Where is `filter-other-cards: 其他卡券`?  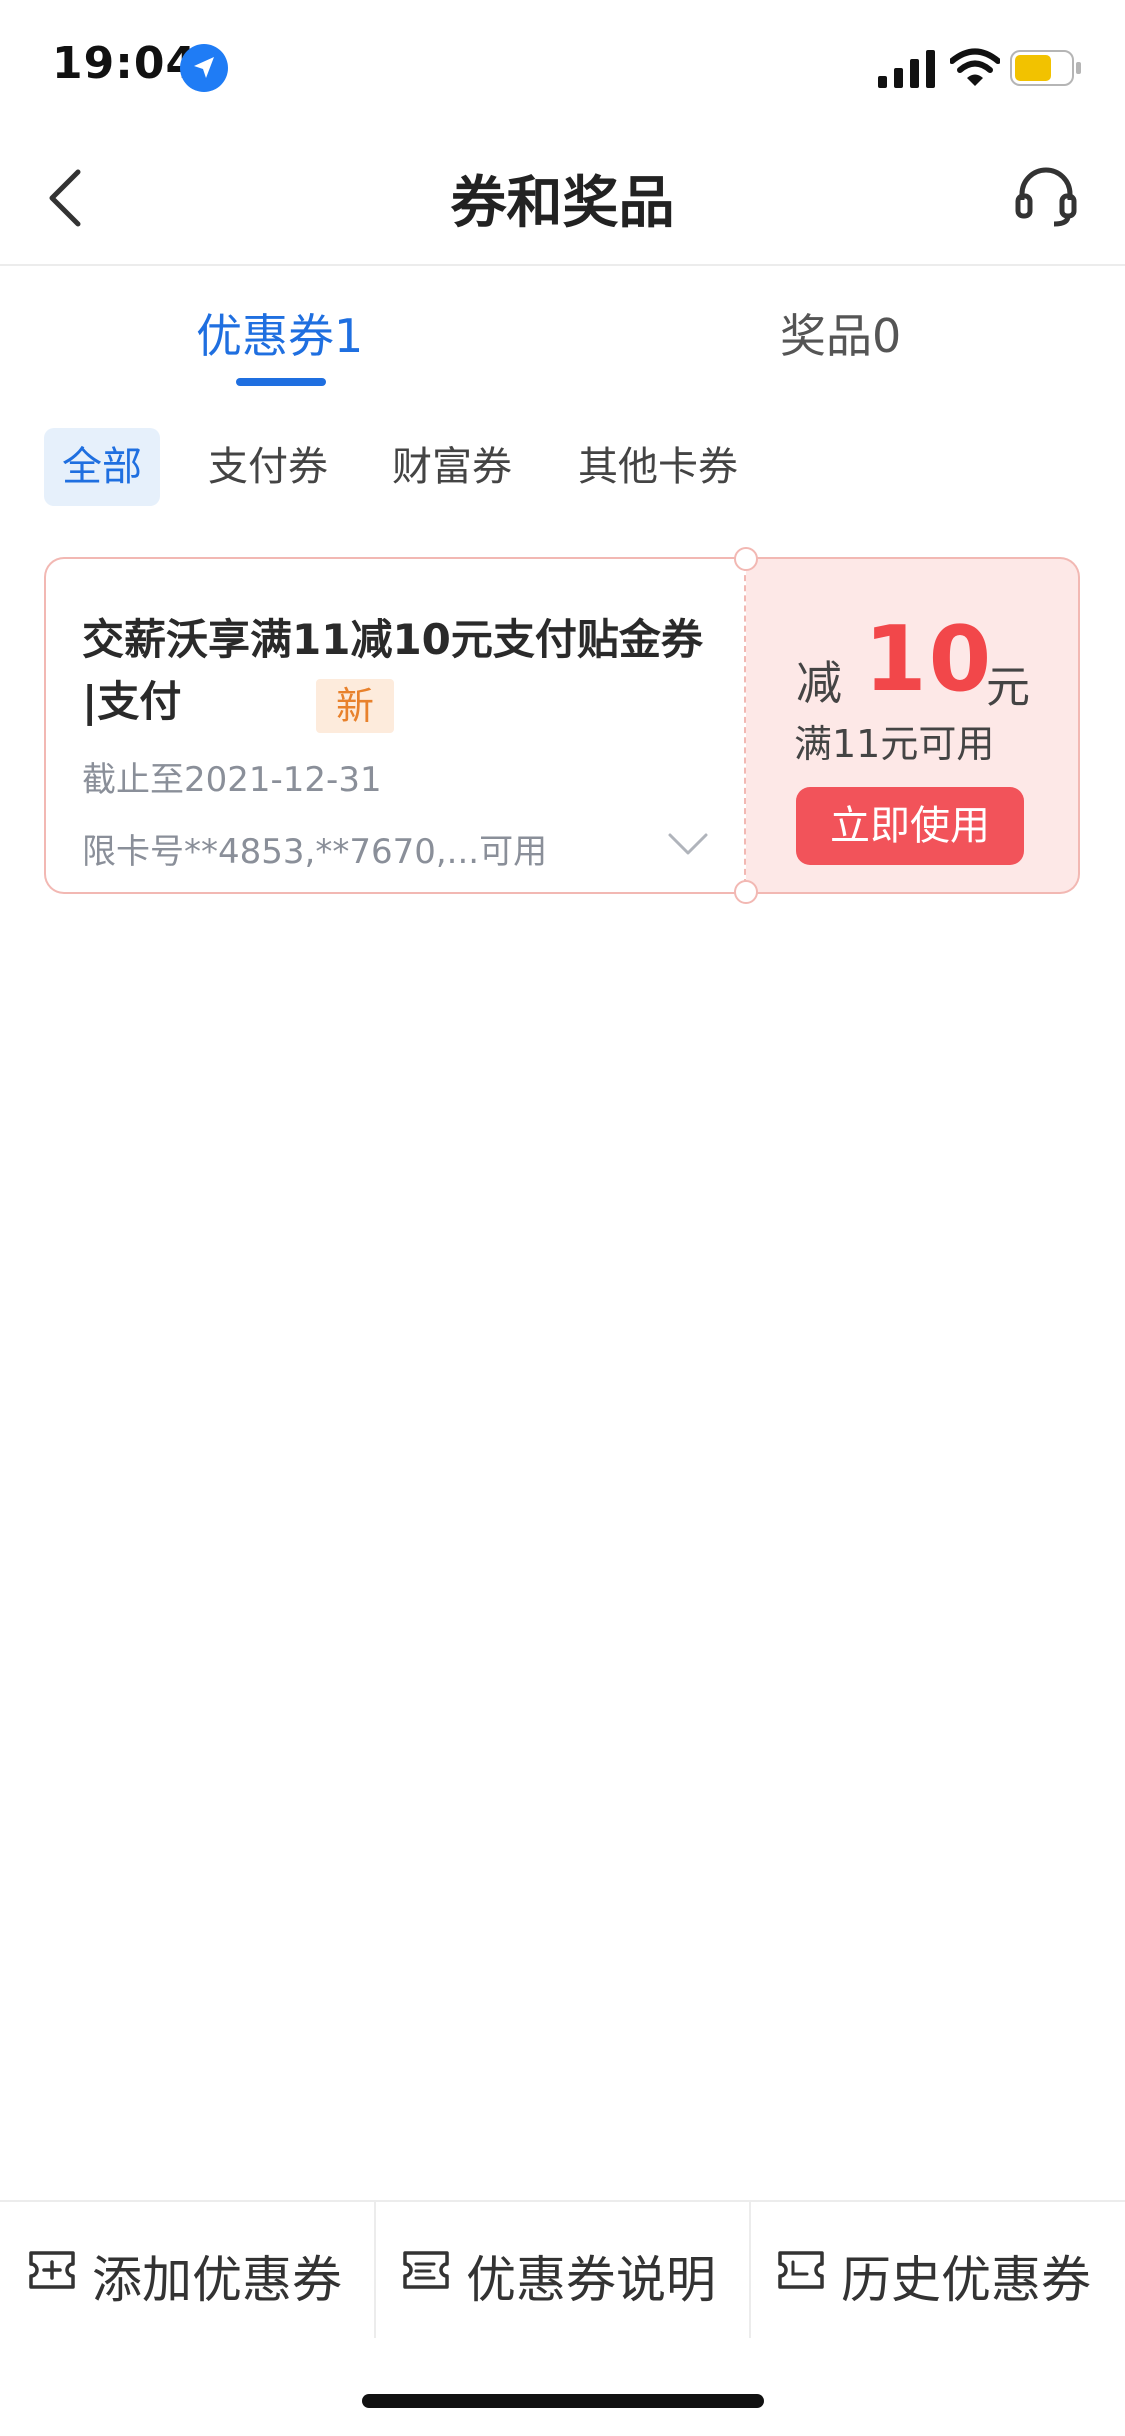
filter-other-cards: 其他卡券 is located at coordinates (658, 467).